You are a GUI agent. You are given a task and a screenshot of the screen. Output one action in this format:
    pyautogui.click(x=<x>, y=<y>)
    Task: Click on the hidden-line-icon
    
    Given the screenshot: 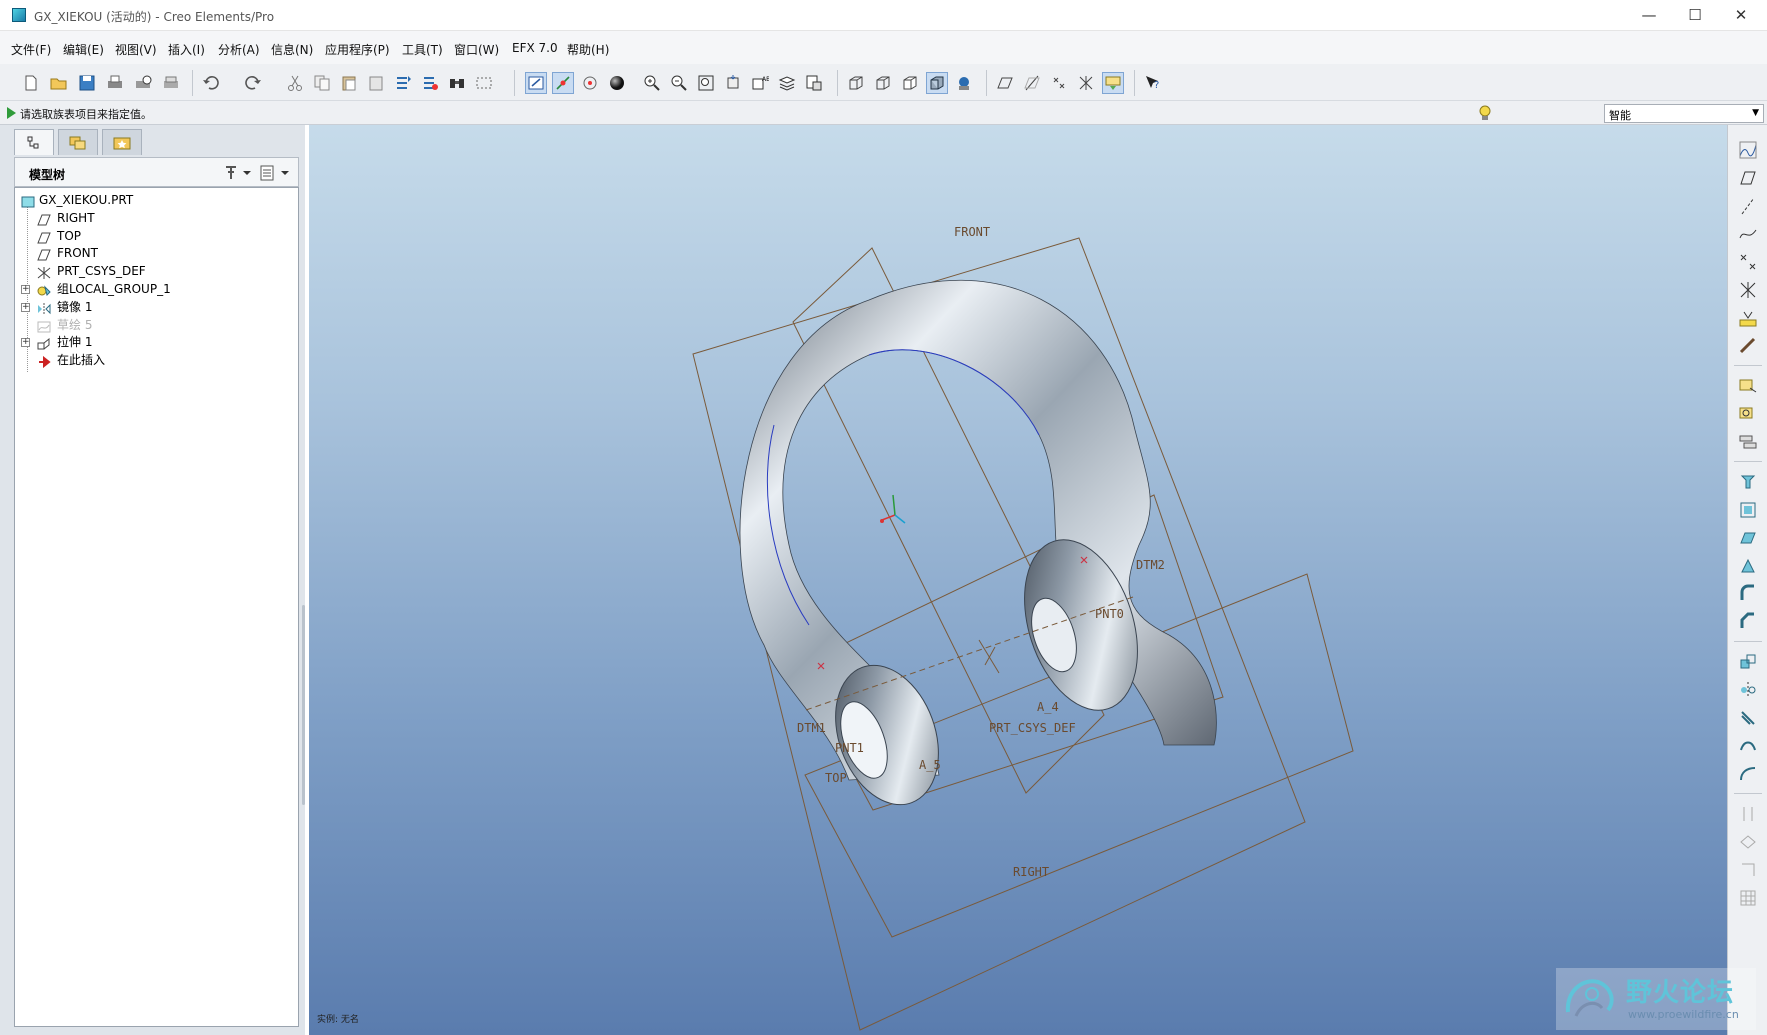 What is the action you would take?
    pyautogui.click(x=883, y=83)
    